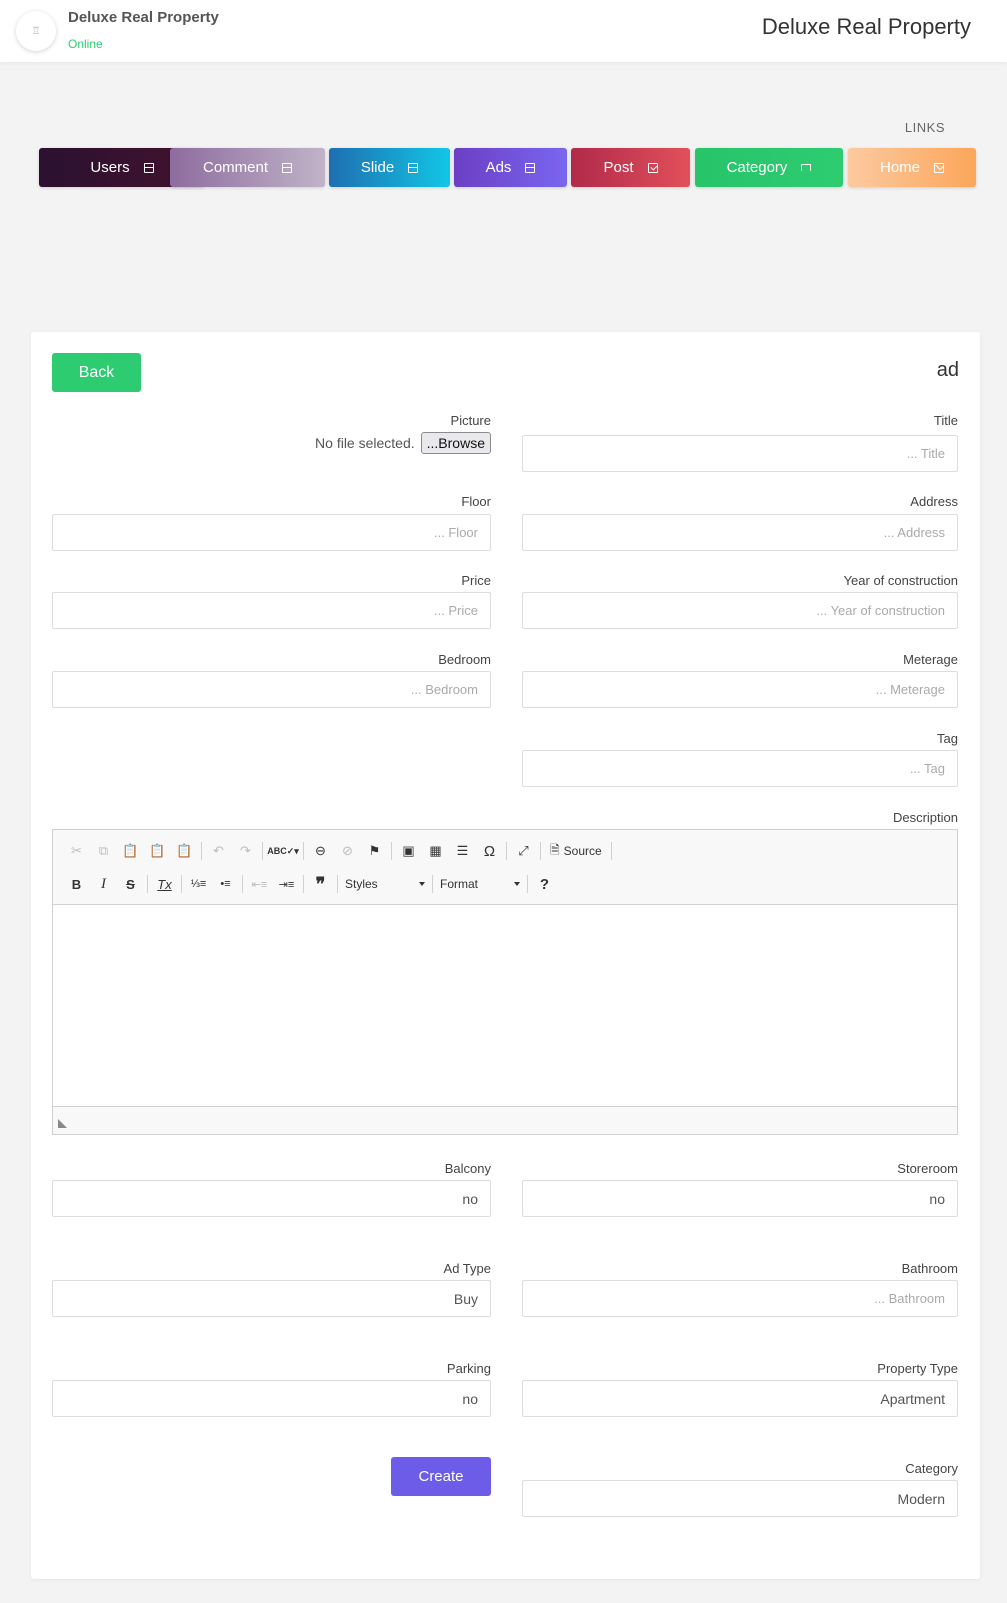  What do you see at coordinates (283, 851) in the screenshot?
I see `spellcheck-icon: ABC✓▾` at bounding box center [283, 851].